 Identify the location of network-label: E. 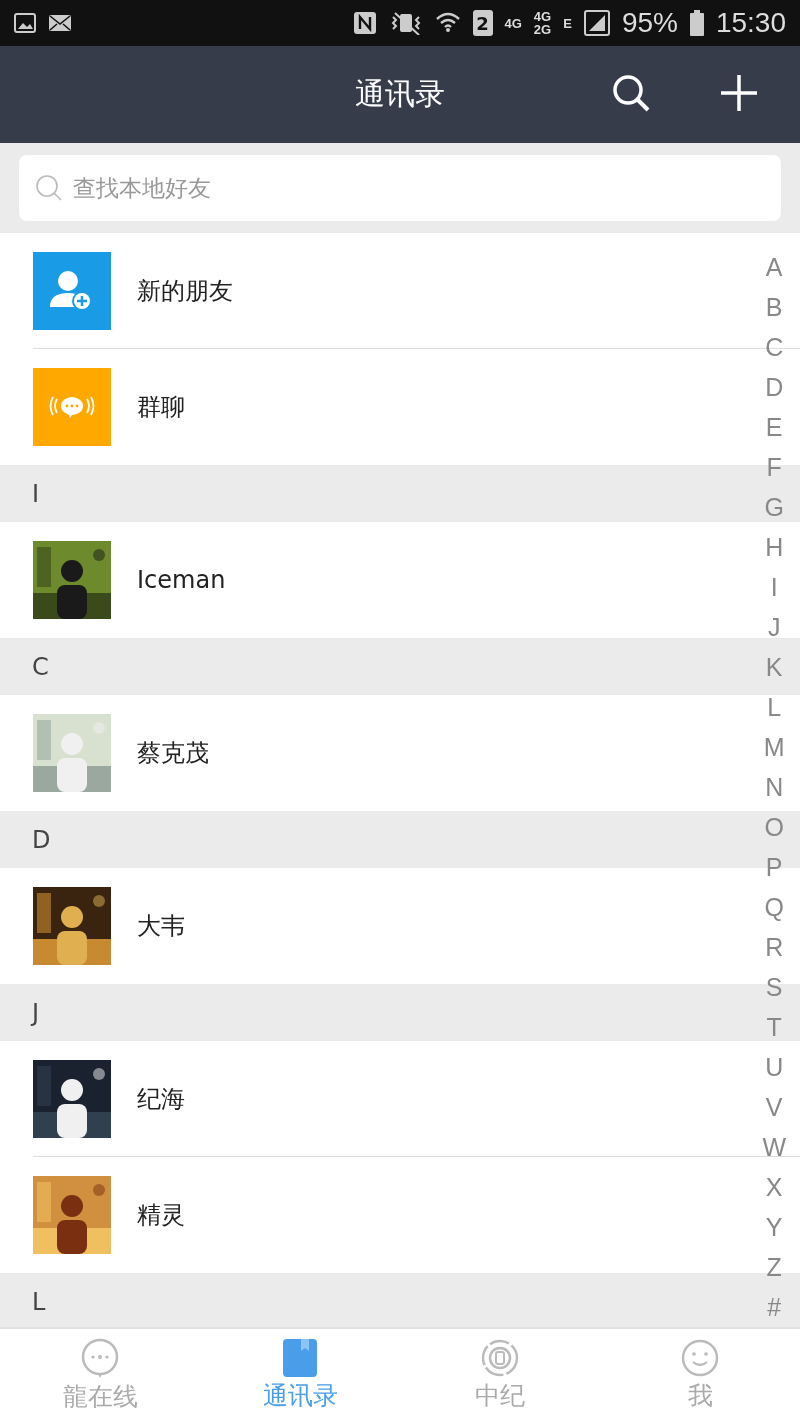
(567, 23).